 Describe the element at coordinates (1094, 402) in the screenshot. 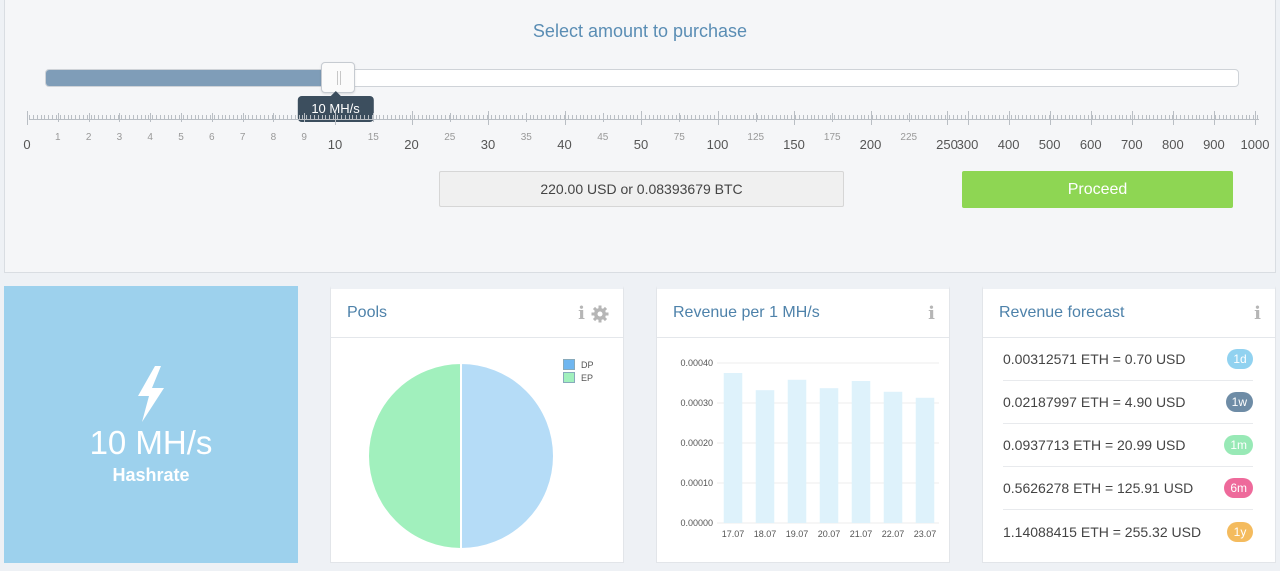

I see `forecast-value: 0.02187997 ETH = 4.90 USD` at that location.